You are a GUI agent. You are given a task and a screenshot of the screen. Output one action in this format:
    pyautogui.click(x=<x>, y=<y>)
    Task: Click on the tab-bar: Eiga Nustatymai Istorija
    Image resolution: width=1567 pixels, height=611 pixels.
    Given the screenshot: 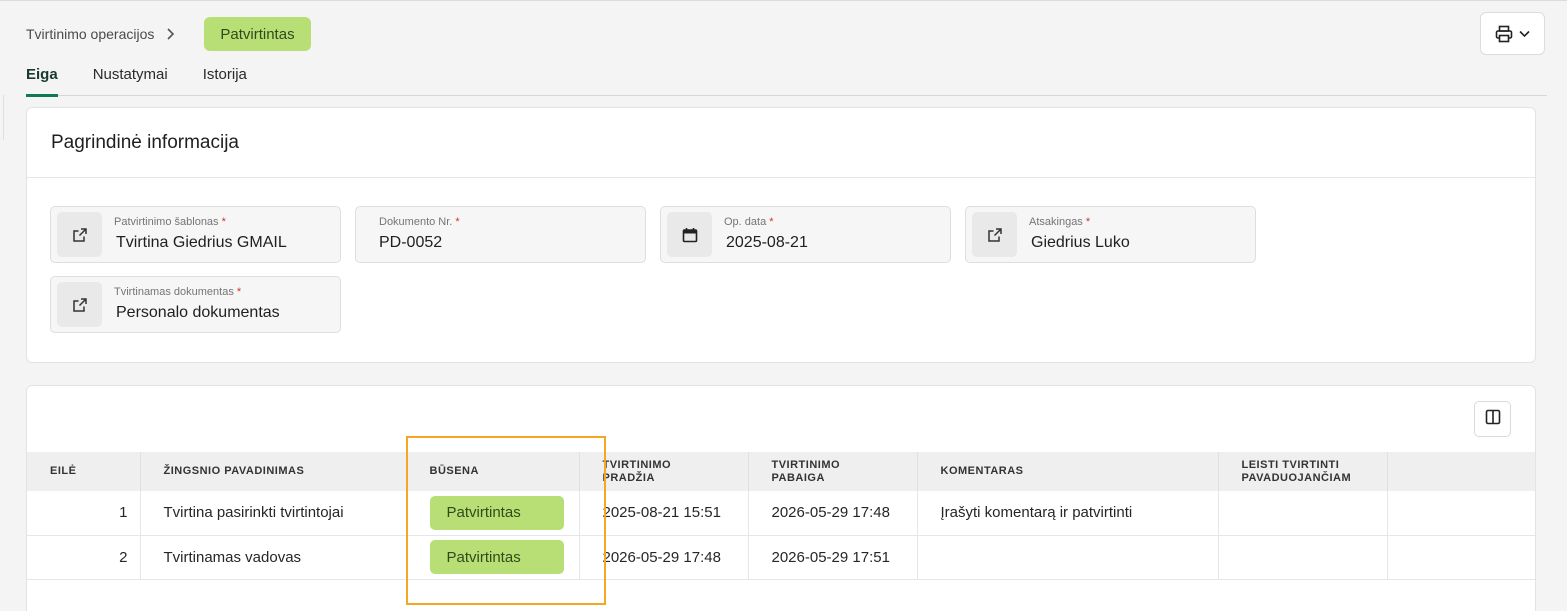 What is the action you would take?
    pyautogui.click(x=786, y=81)
    